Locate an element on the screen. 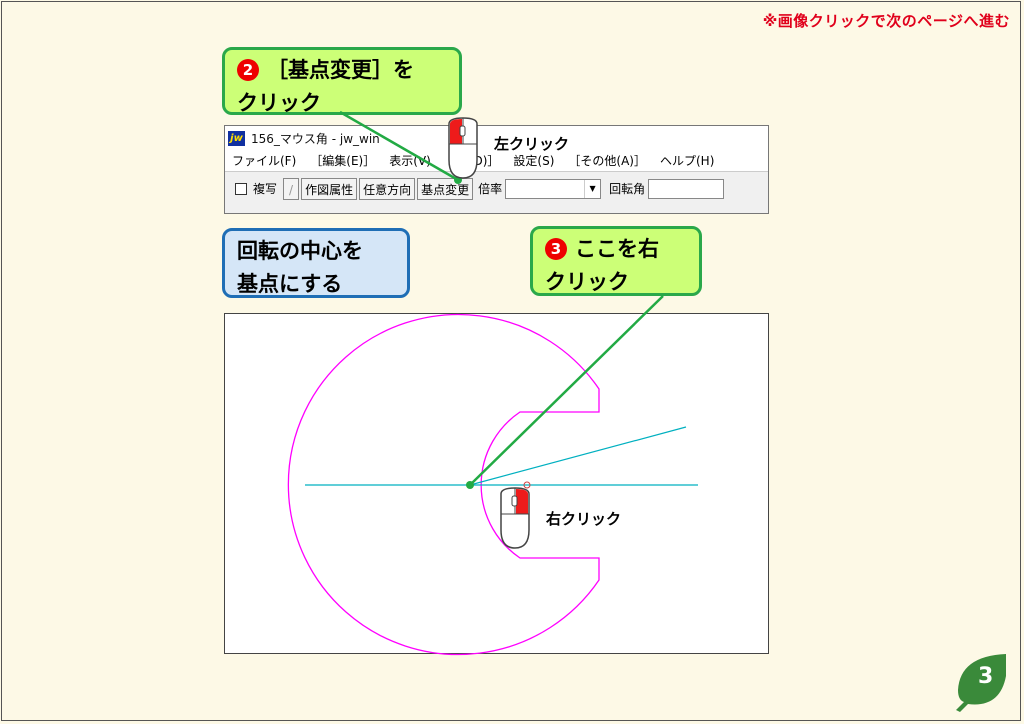 Image resolution: width=1024 pixels, height=724 pixels. menu-other: ［その他(A)］ is located at coordinates (607, 160).